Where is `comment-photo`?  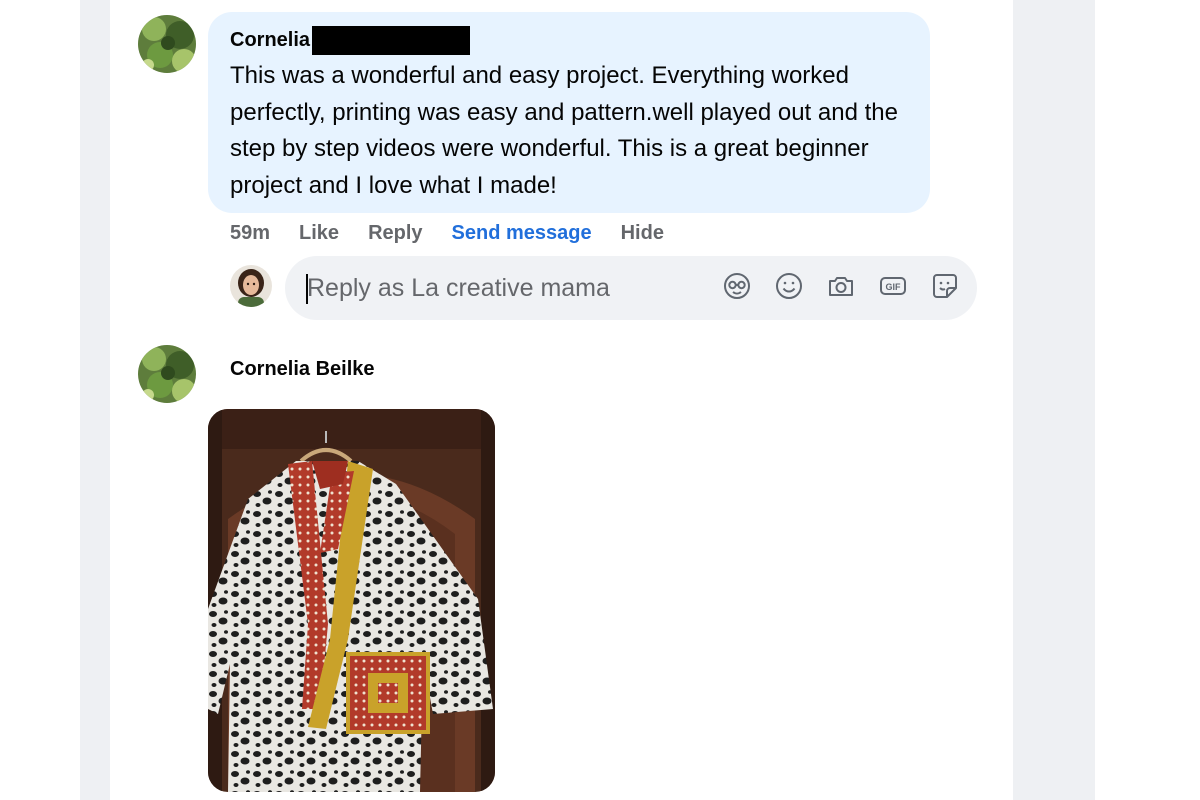 comment-photo is located at coordinates (351, 600).